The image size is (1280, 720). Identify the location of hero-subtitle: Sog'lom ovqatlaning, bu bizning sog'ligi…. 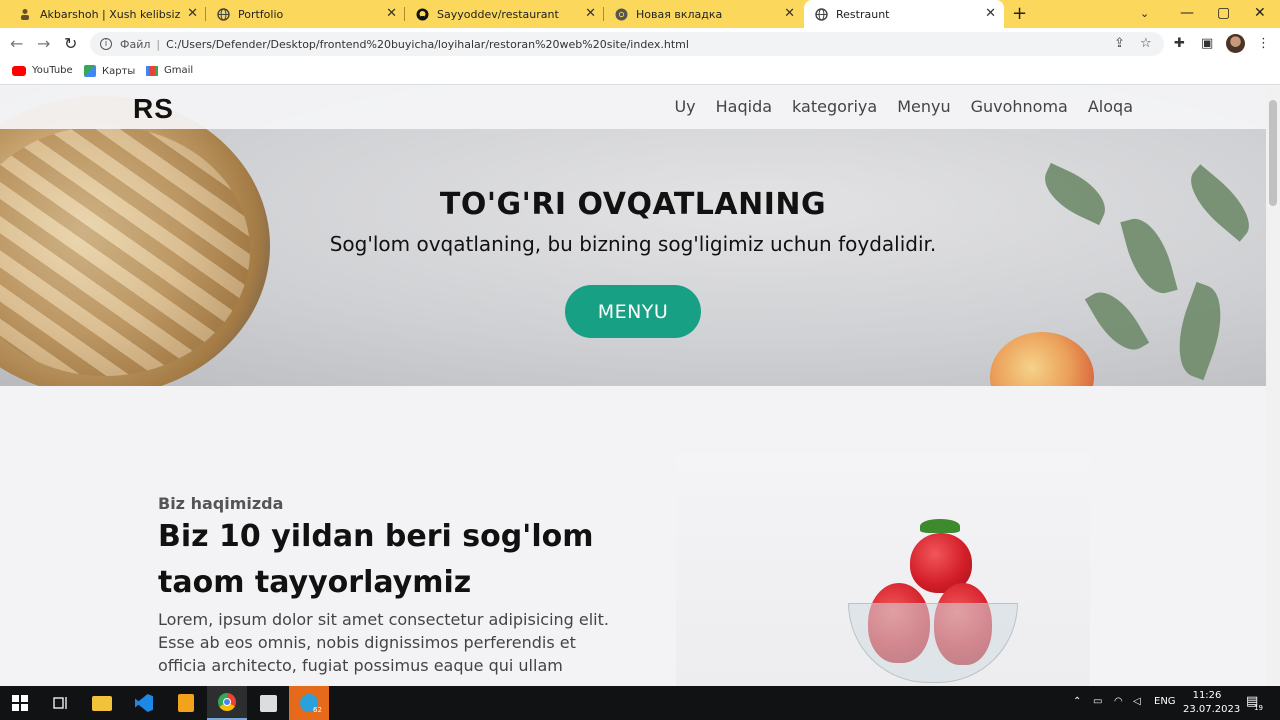
(633, 244).